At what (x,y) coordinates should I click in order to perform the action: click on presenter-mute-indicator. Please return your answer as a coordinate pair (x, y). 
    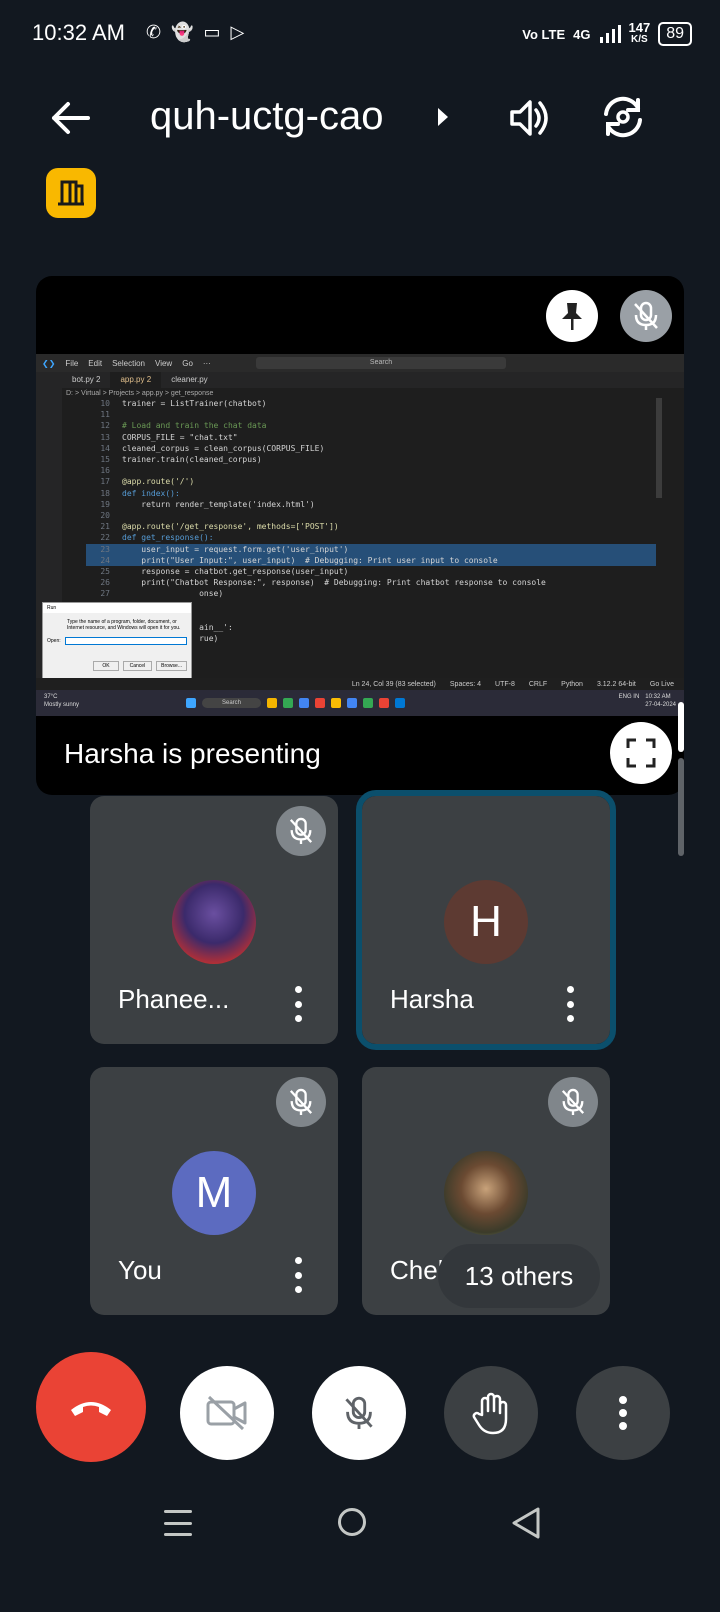
    Looking at the image, I should click on (646, 316).